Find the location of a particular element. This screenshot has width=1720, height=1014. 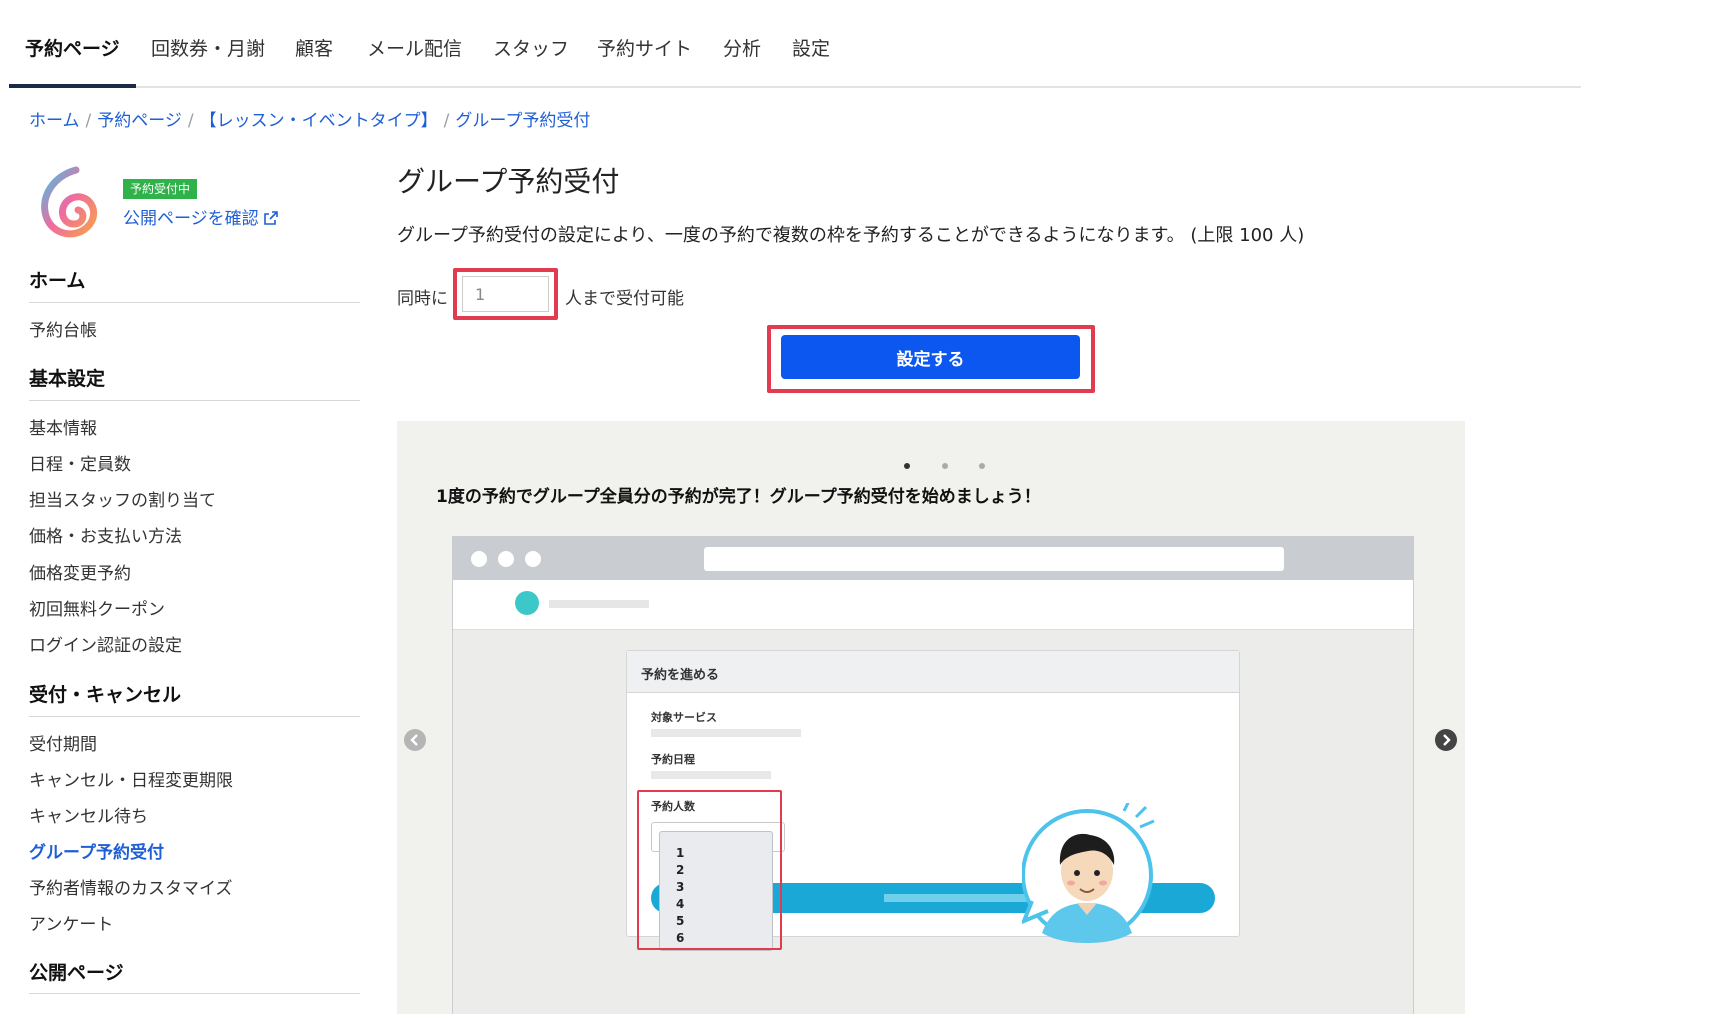

browser-toolbar is located at coordinates (933, 558).